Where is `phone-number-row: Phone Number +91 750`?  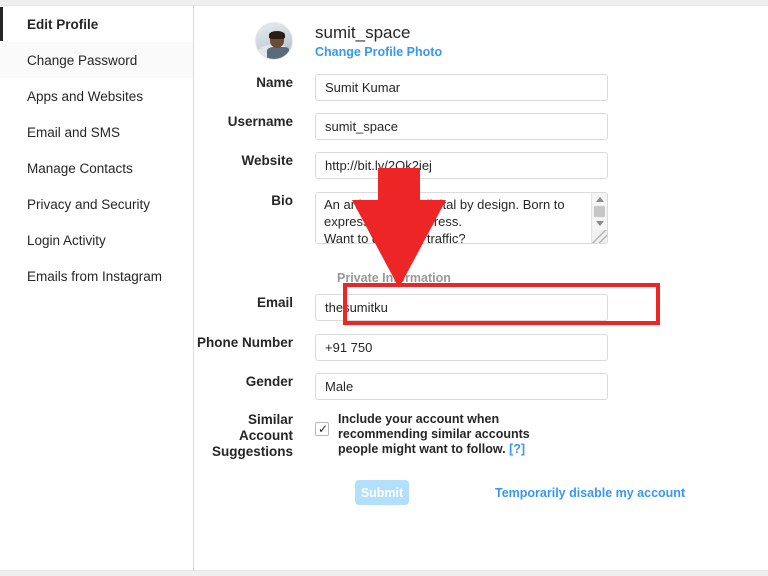 phone-number-row: Phone Number +91 750 is located at coordinates (401, 347).